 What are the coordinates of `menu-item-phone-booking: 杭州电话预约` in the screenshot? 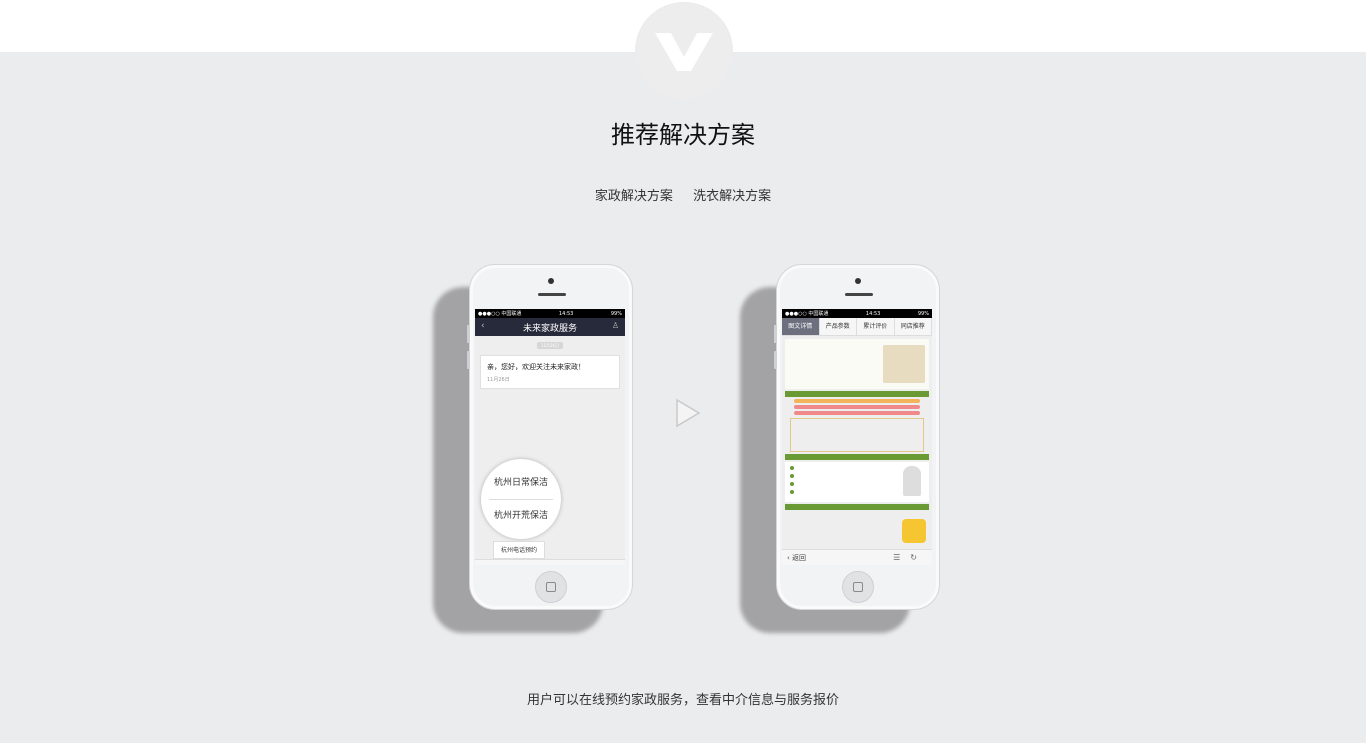 It's located at (519, 550).